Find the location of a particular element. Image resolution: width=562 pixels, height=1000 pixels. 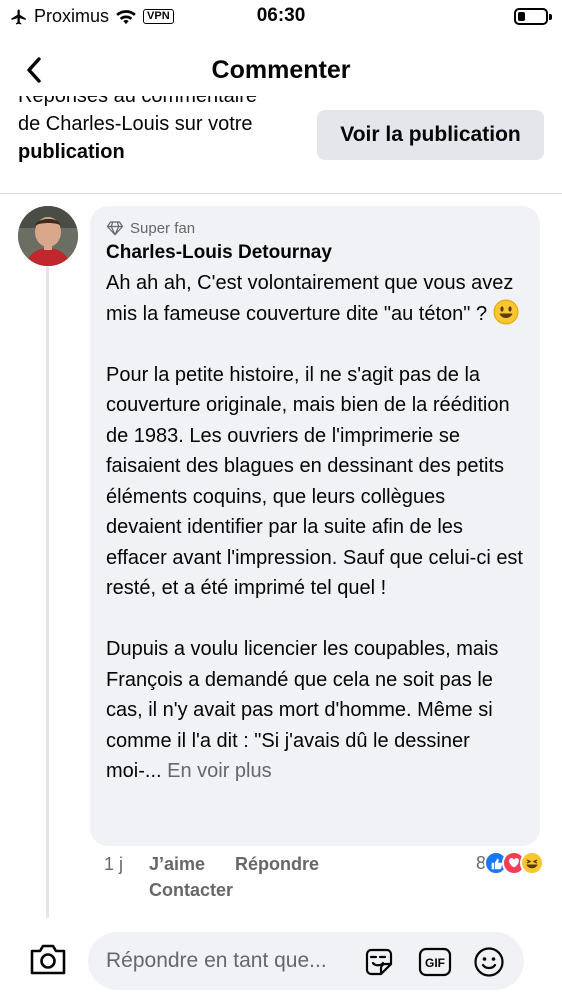

sticker-button is located at coordinates (379, 962).